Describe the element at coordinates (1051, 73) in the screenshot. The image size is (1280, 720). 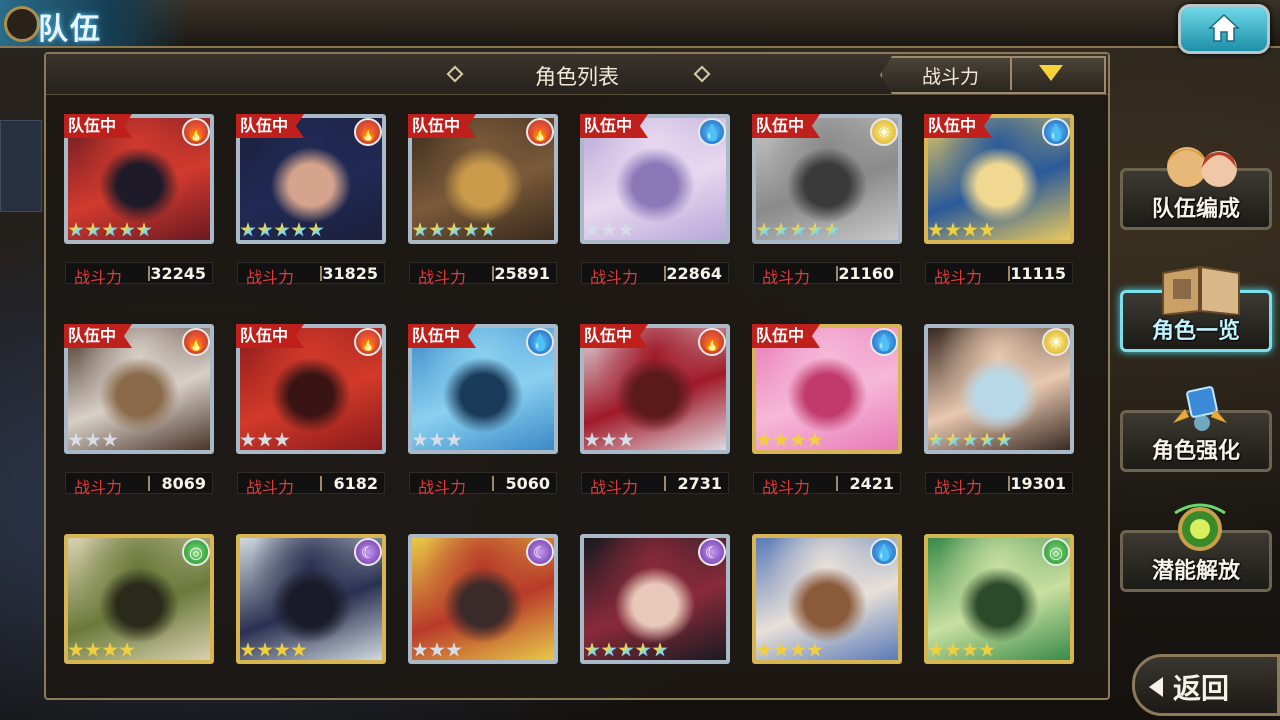
I see `chevron-down-icon` at that location.